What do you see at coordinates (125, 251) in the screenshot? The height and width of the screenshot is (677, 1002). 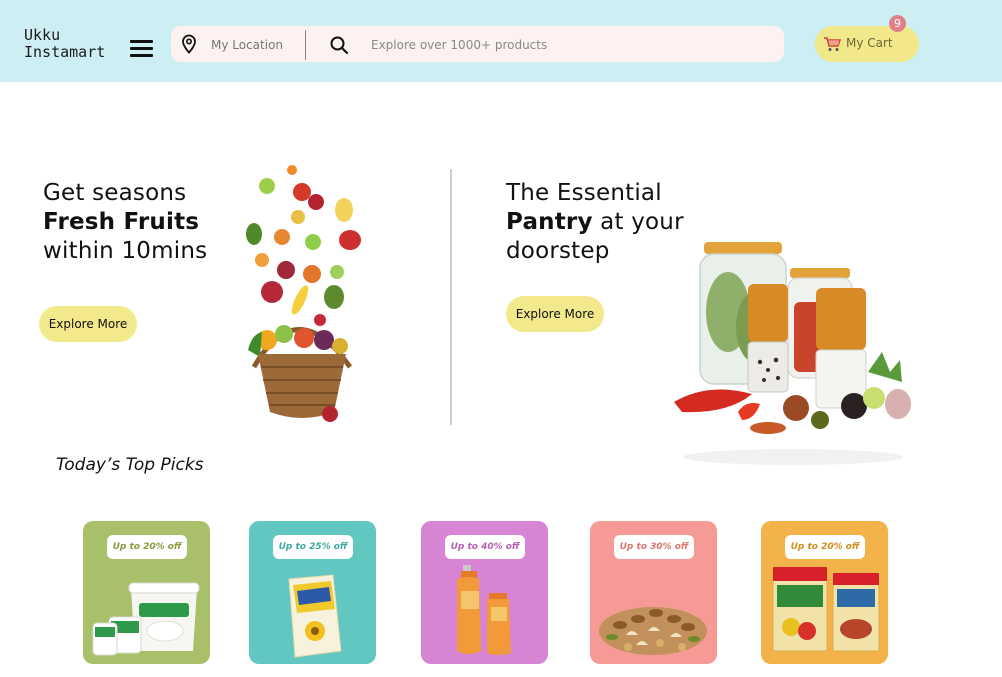 I see `fruits-title-line-3: within 10mins` at bounding box center [125, 251].